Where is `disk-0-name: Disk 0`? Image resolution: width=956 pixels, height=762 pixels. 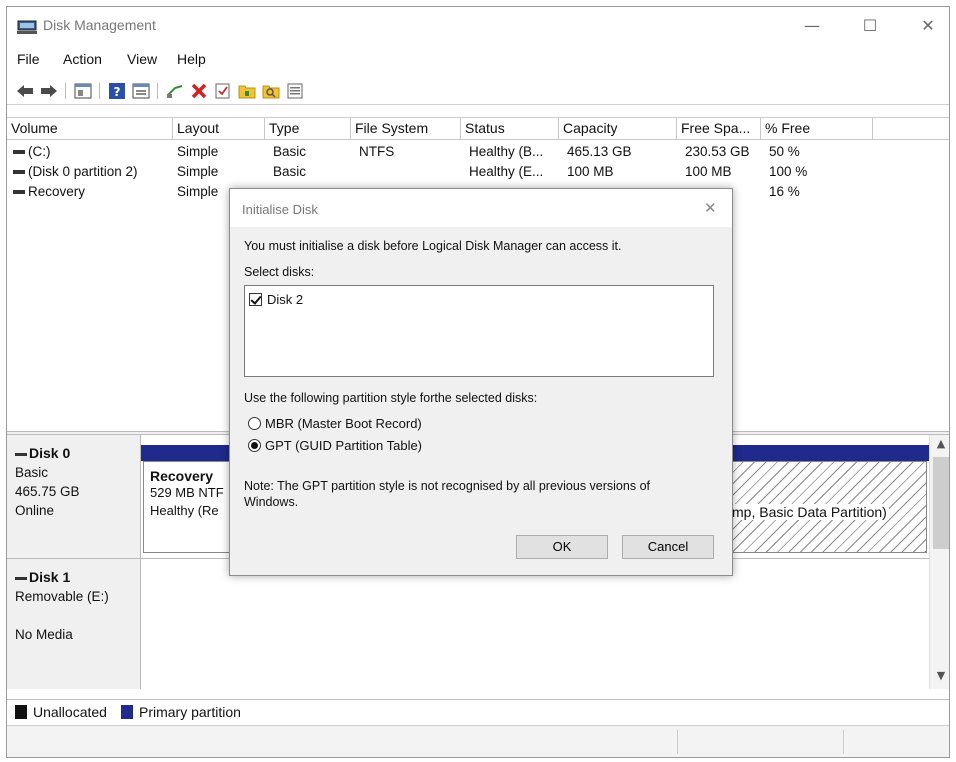 disk-0-name: Disk 0 is located at coordinates (77, 453).